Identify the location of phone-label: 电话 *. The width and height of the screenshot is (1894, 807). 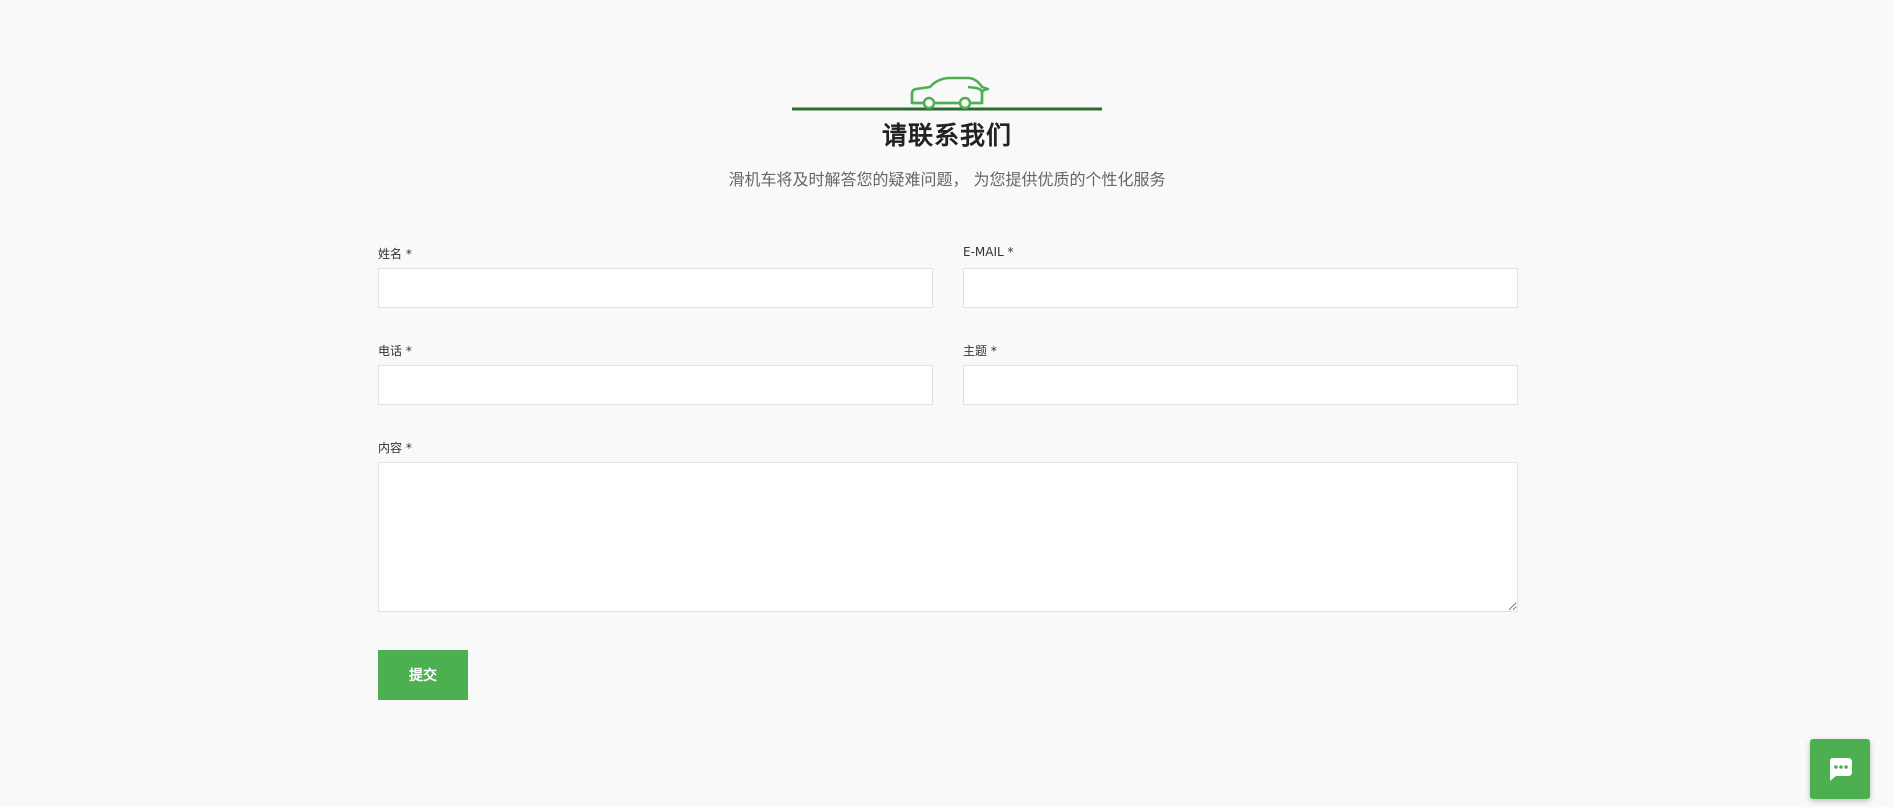
(395, 351).